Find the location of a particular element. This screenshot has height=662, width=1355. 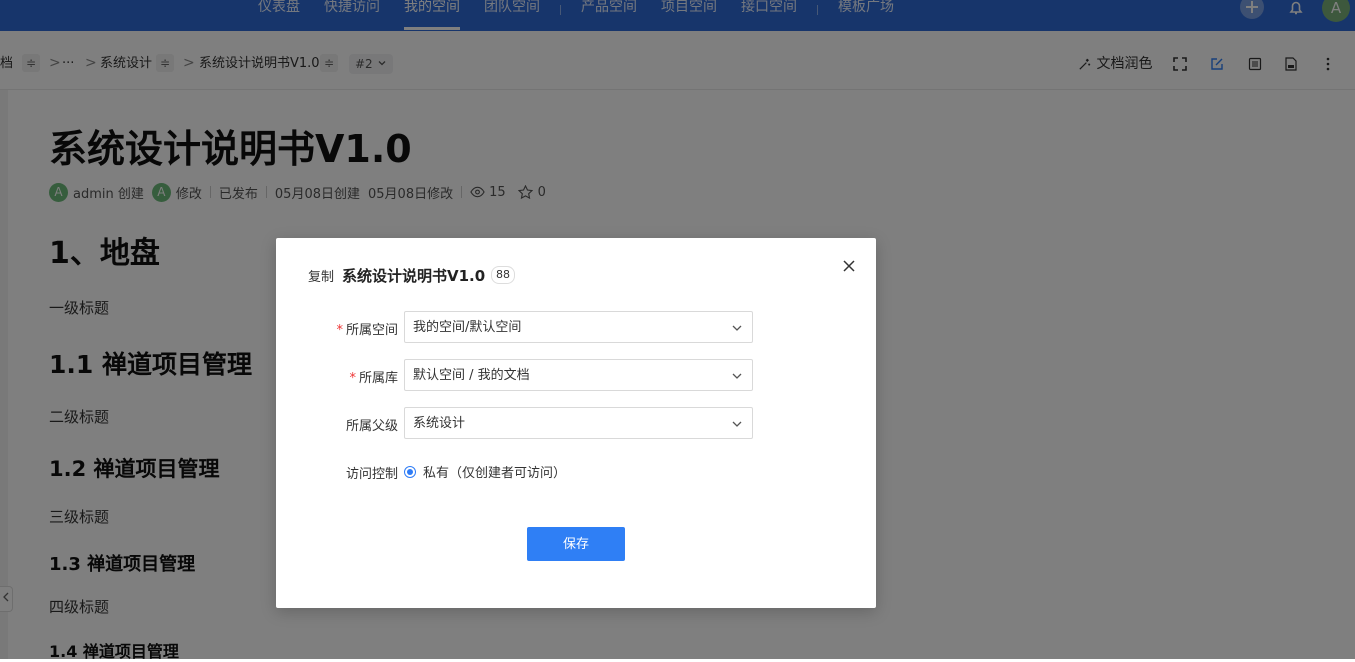

space-field-label: * 所属空间 is located at coordinates (337, 328).